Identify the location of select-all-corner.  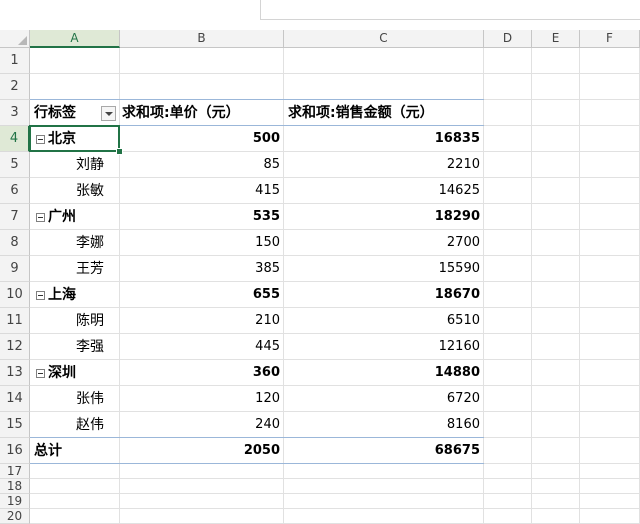
(15, 39).